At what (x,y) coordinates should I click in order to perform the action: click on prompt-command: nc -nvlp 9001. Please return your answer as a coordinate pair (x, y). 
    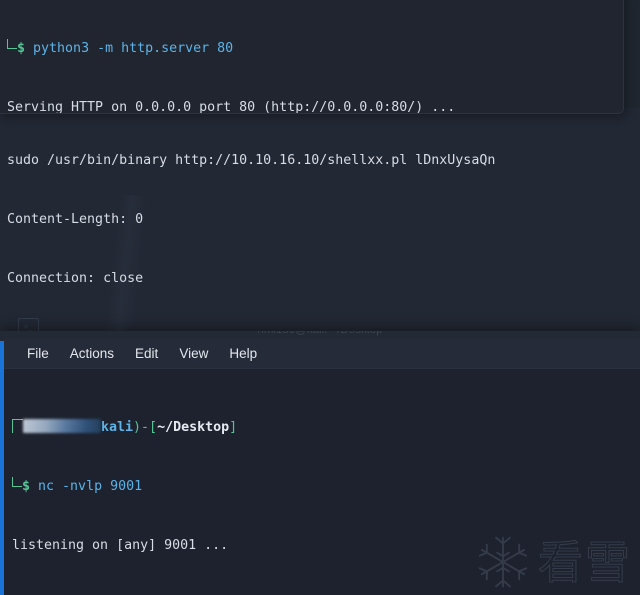
    Looking at the image, I should click on (90, 486).